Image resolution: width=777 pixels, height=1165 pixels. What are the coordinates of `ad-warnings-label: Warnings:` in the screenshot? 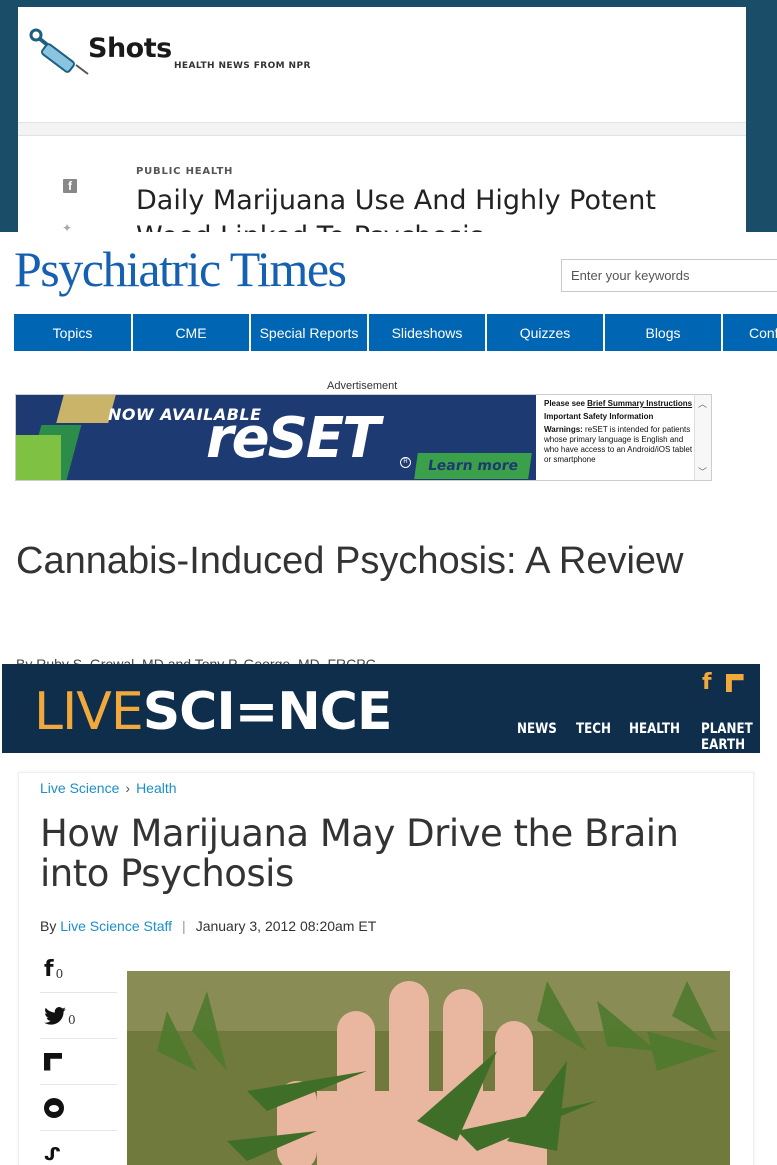 It's located at (563, 429).